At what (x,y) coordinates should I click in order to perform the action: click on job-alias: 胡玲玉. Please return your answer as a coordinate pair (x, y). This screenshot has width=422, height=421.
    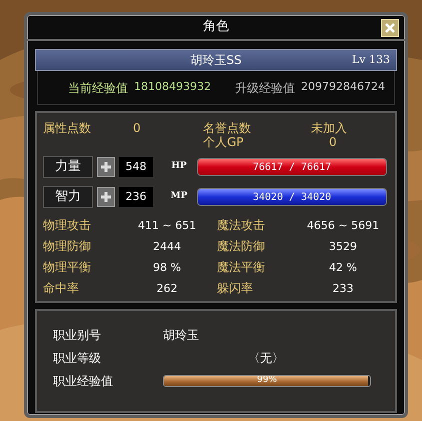
    Looking at the image, I should click on (181, 335).